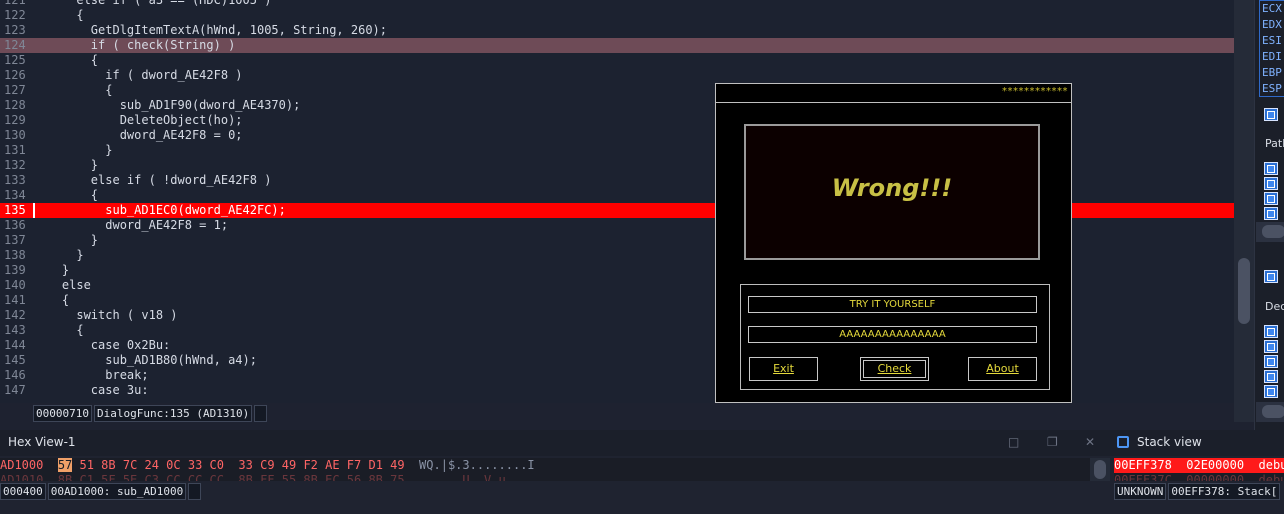 Image resolution: width=1284 pixels, height=514 pixels. What do you see at coordinates (783, 369) in the screenshot?
I see `exit-button: Exit` at bounding box center [783, 369].